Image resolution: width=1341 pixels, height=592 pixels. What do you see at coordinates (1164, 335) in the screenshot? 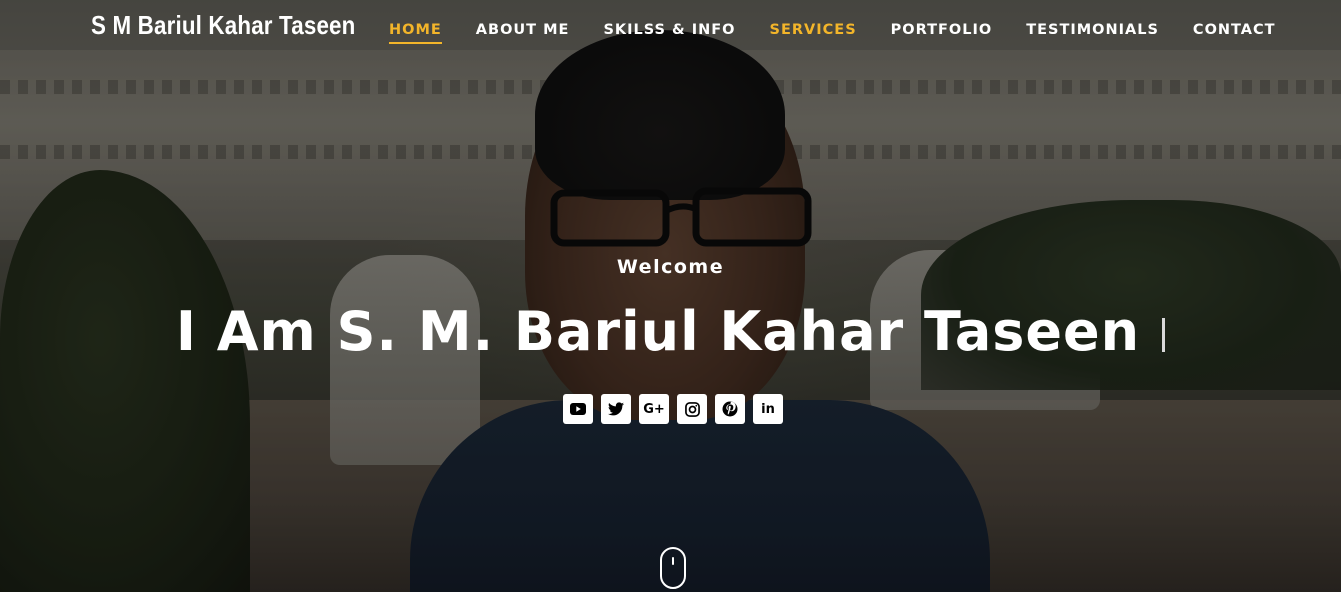
I see `typing-cursor` at bounding box center [1164, 335].